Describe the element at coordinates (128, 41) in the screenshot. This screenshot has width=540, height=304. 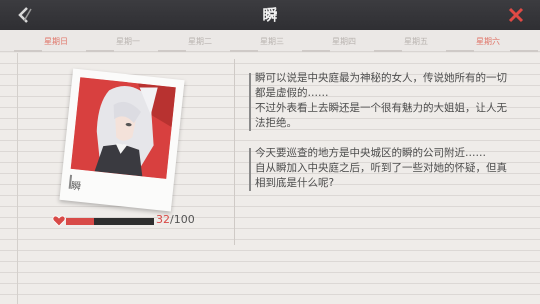
I see `weekday-tab-mon: 星期一` at that location.